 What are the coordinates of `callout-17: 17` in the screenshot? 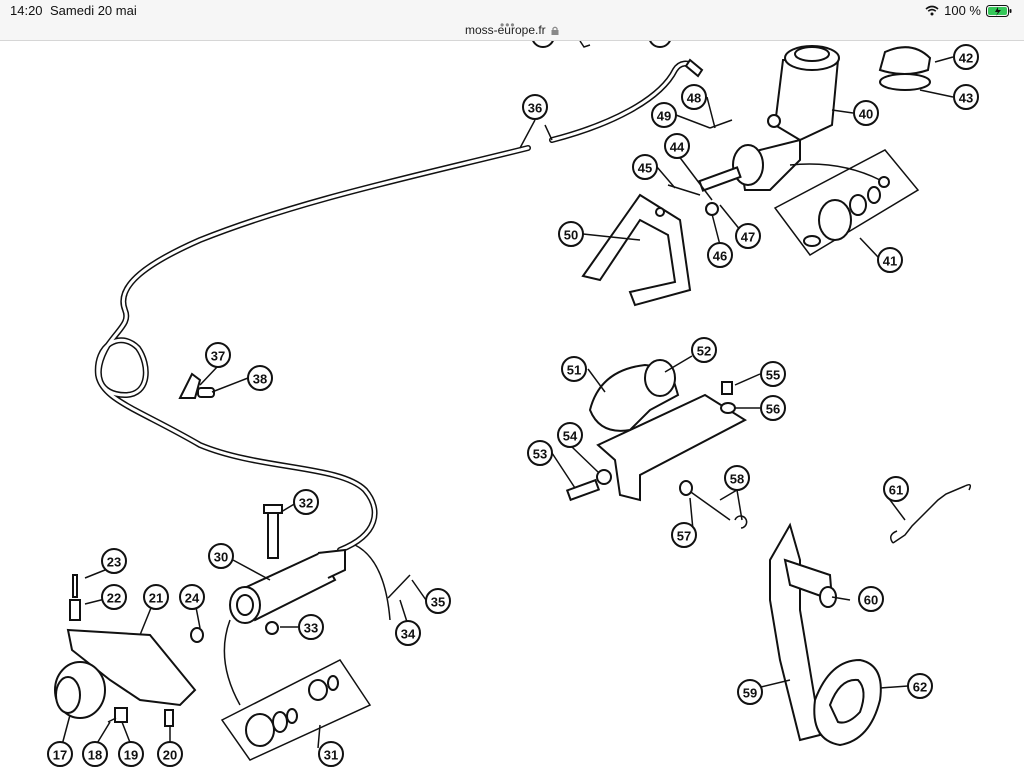 It's located at (60, 754).